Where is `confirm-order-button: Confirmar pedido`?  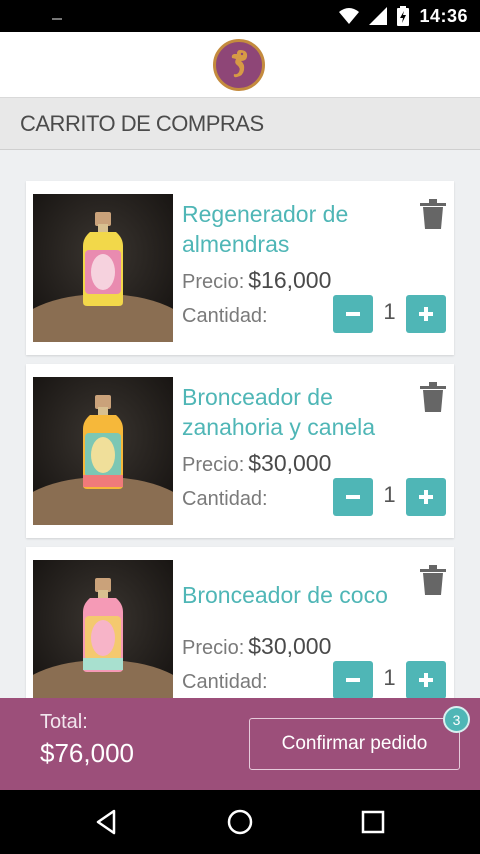
confirm-order-button: Confirmar pedido is located at coordinates (354, 744).